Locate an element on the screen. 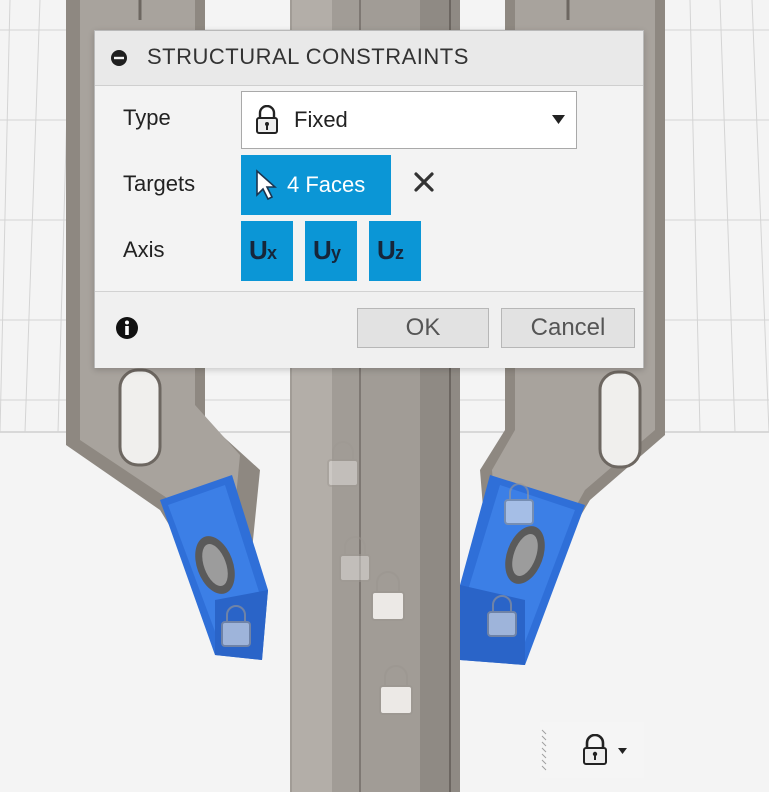 This screenshot has width=769, height=792. type-dropdown: Fixed is located at coordinates (409, 120).